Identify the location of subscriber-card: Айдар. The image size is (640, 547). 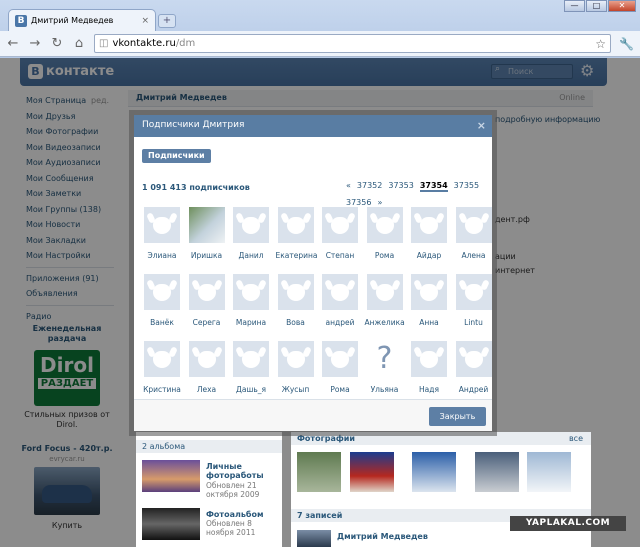
(429, 233).